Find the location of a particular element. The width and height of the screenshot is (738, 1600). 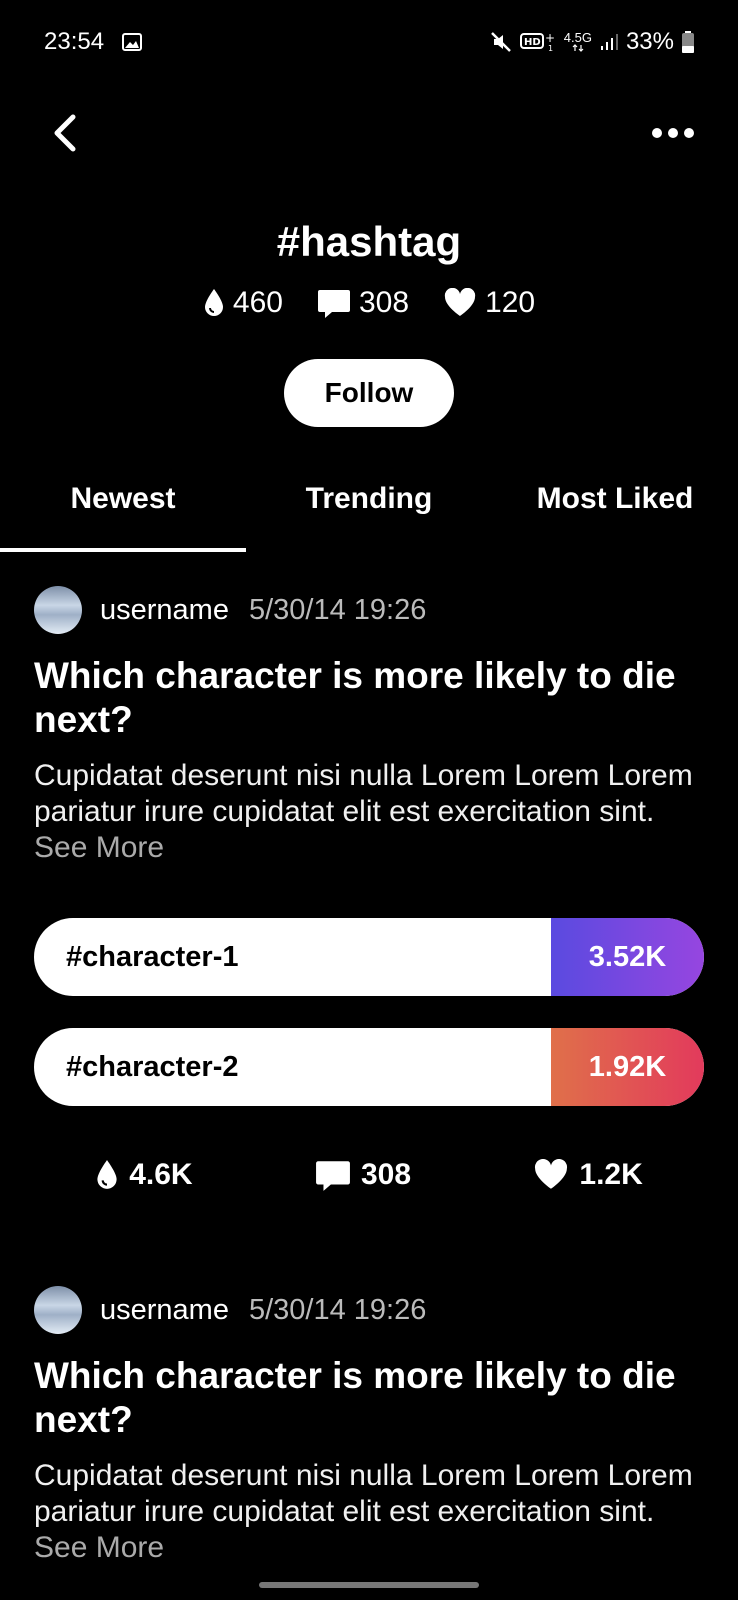

tab-newest: Newest is located at coordinates (123, 511).